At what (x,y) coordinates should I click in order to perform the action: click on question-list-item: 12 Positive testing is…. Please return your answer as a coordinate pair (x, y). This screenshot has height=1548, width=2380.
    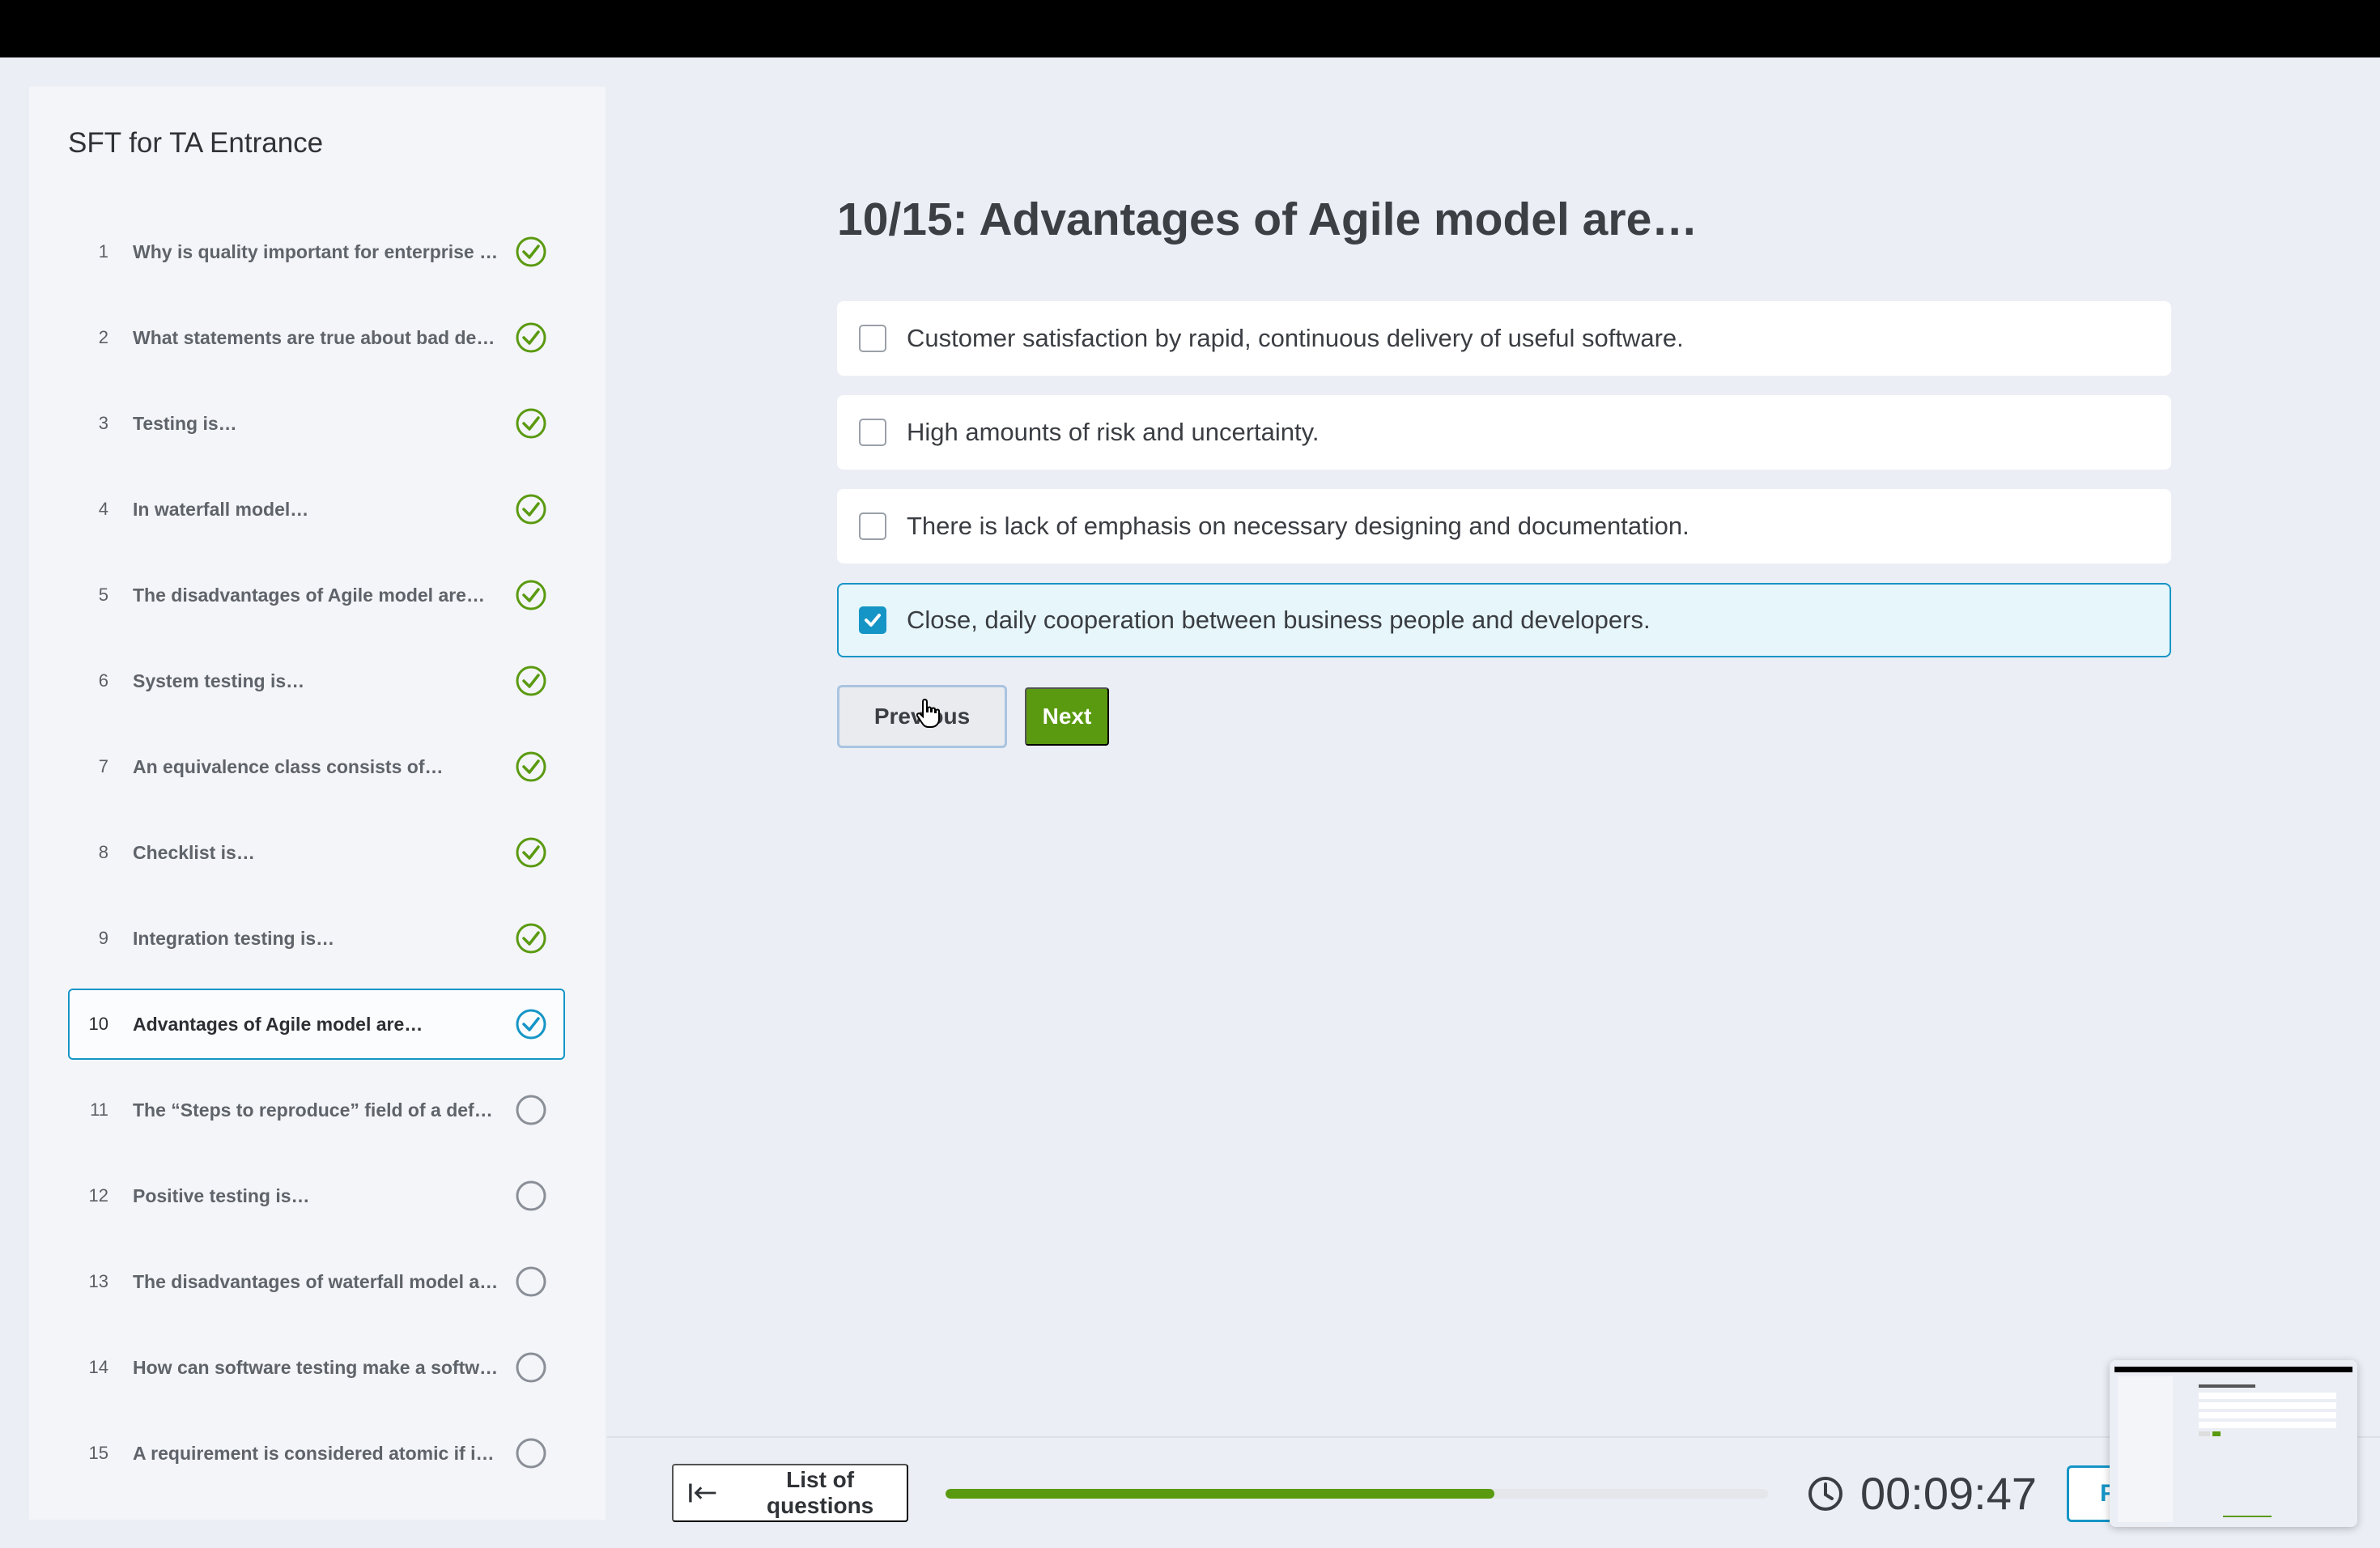
    Looking at the image, I should click on (316, 1196).